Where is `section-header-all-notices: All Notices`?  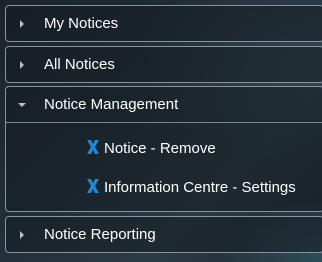 section-header-all-notices: All Notices is located at coordinates (164, 65).